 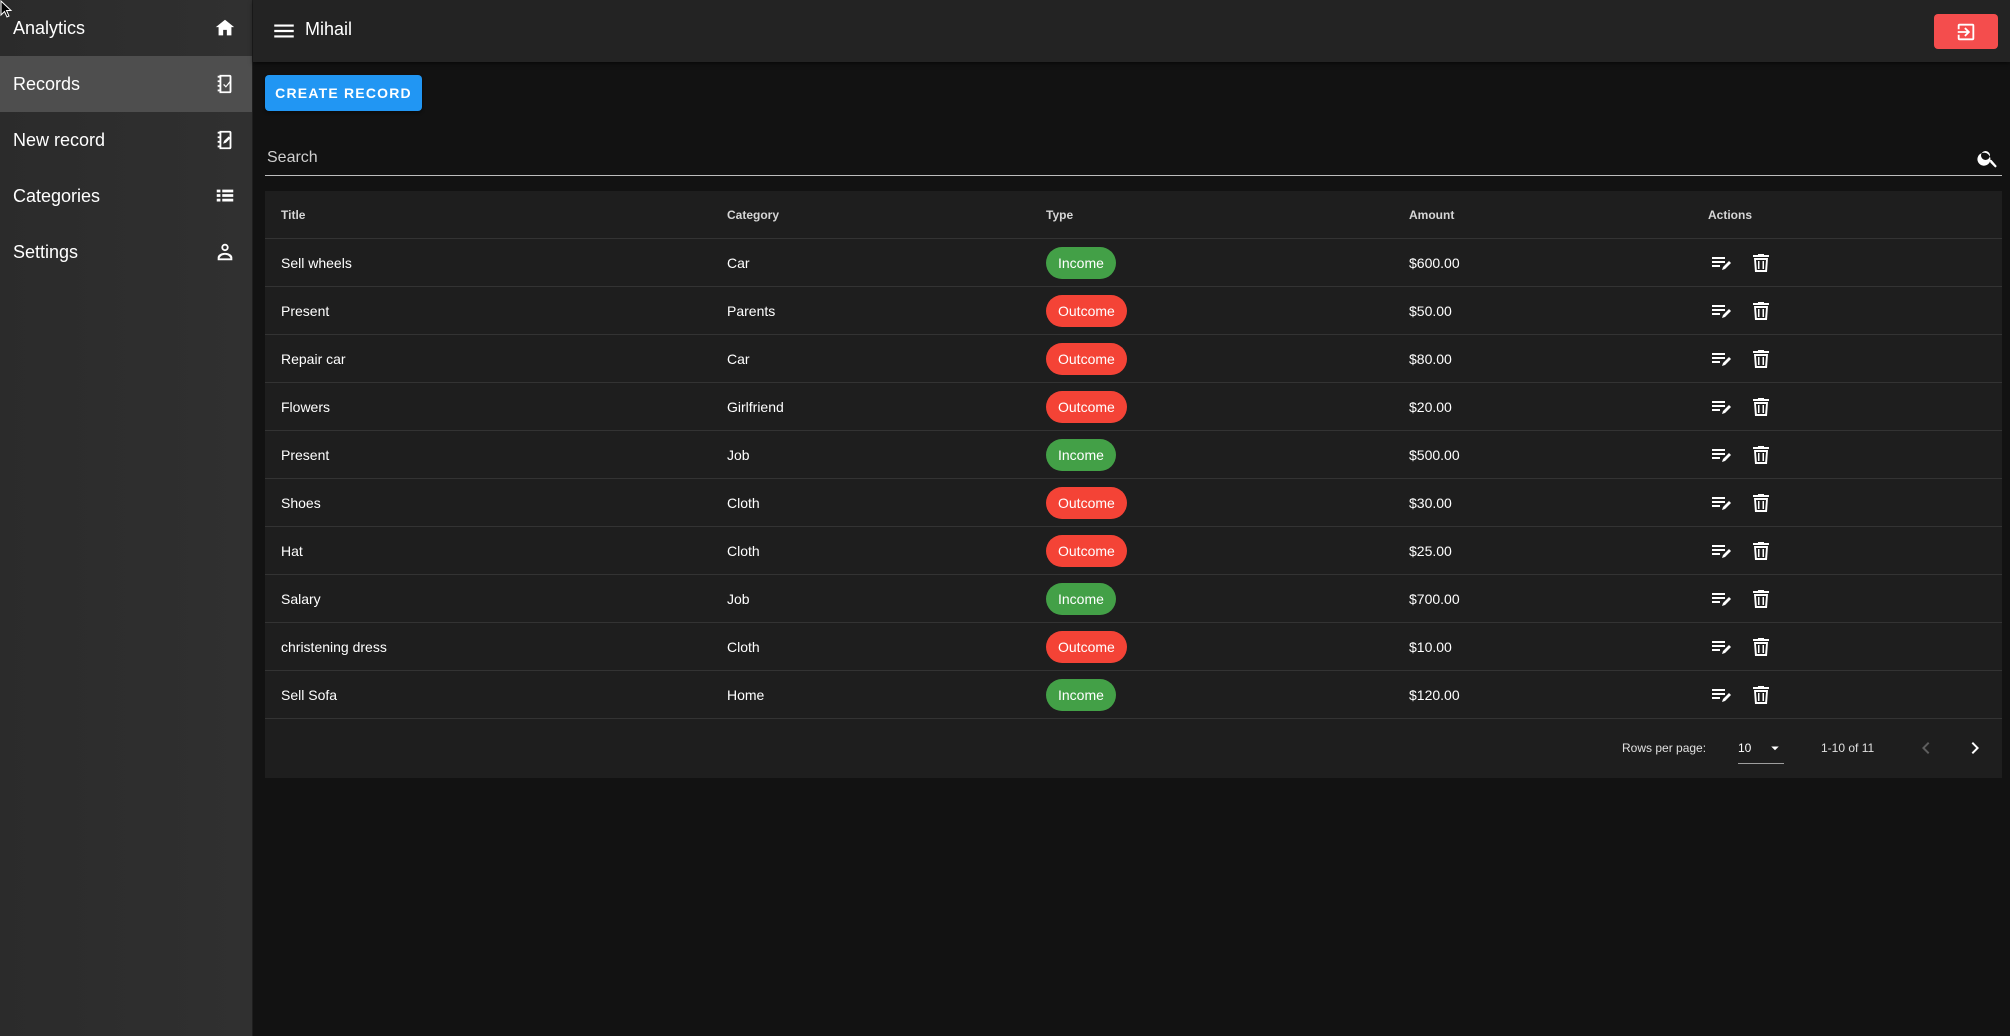 I want to click on cell-title: christening dress, so click(x=334, y=647).